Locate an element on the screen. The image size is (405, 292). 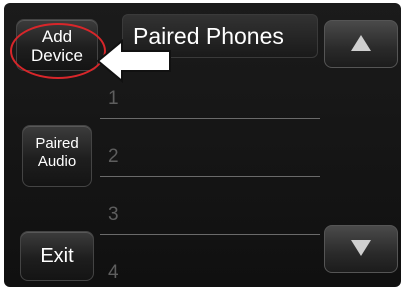
list-item-number: 4 is located at coordinates (113, 272).